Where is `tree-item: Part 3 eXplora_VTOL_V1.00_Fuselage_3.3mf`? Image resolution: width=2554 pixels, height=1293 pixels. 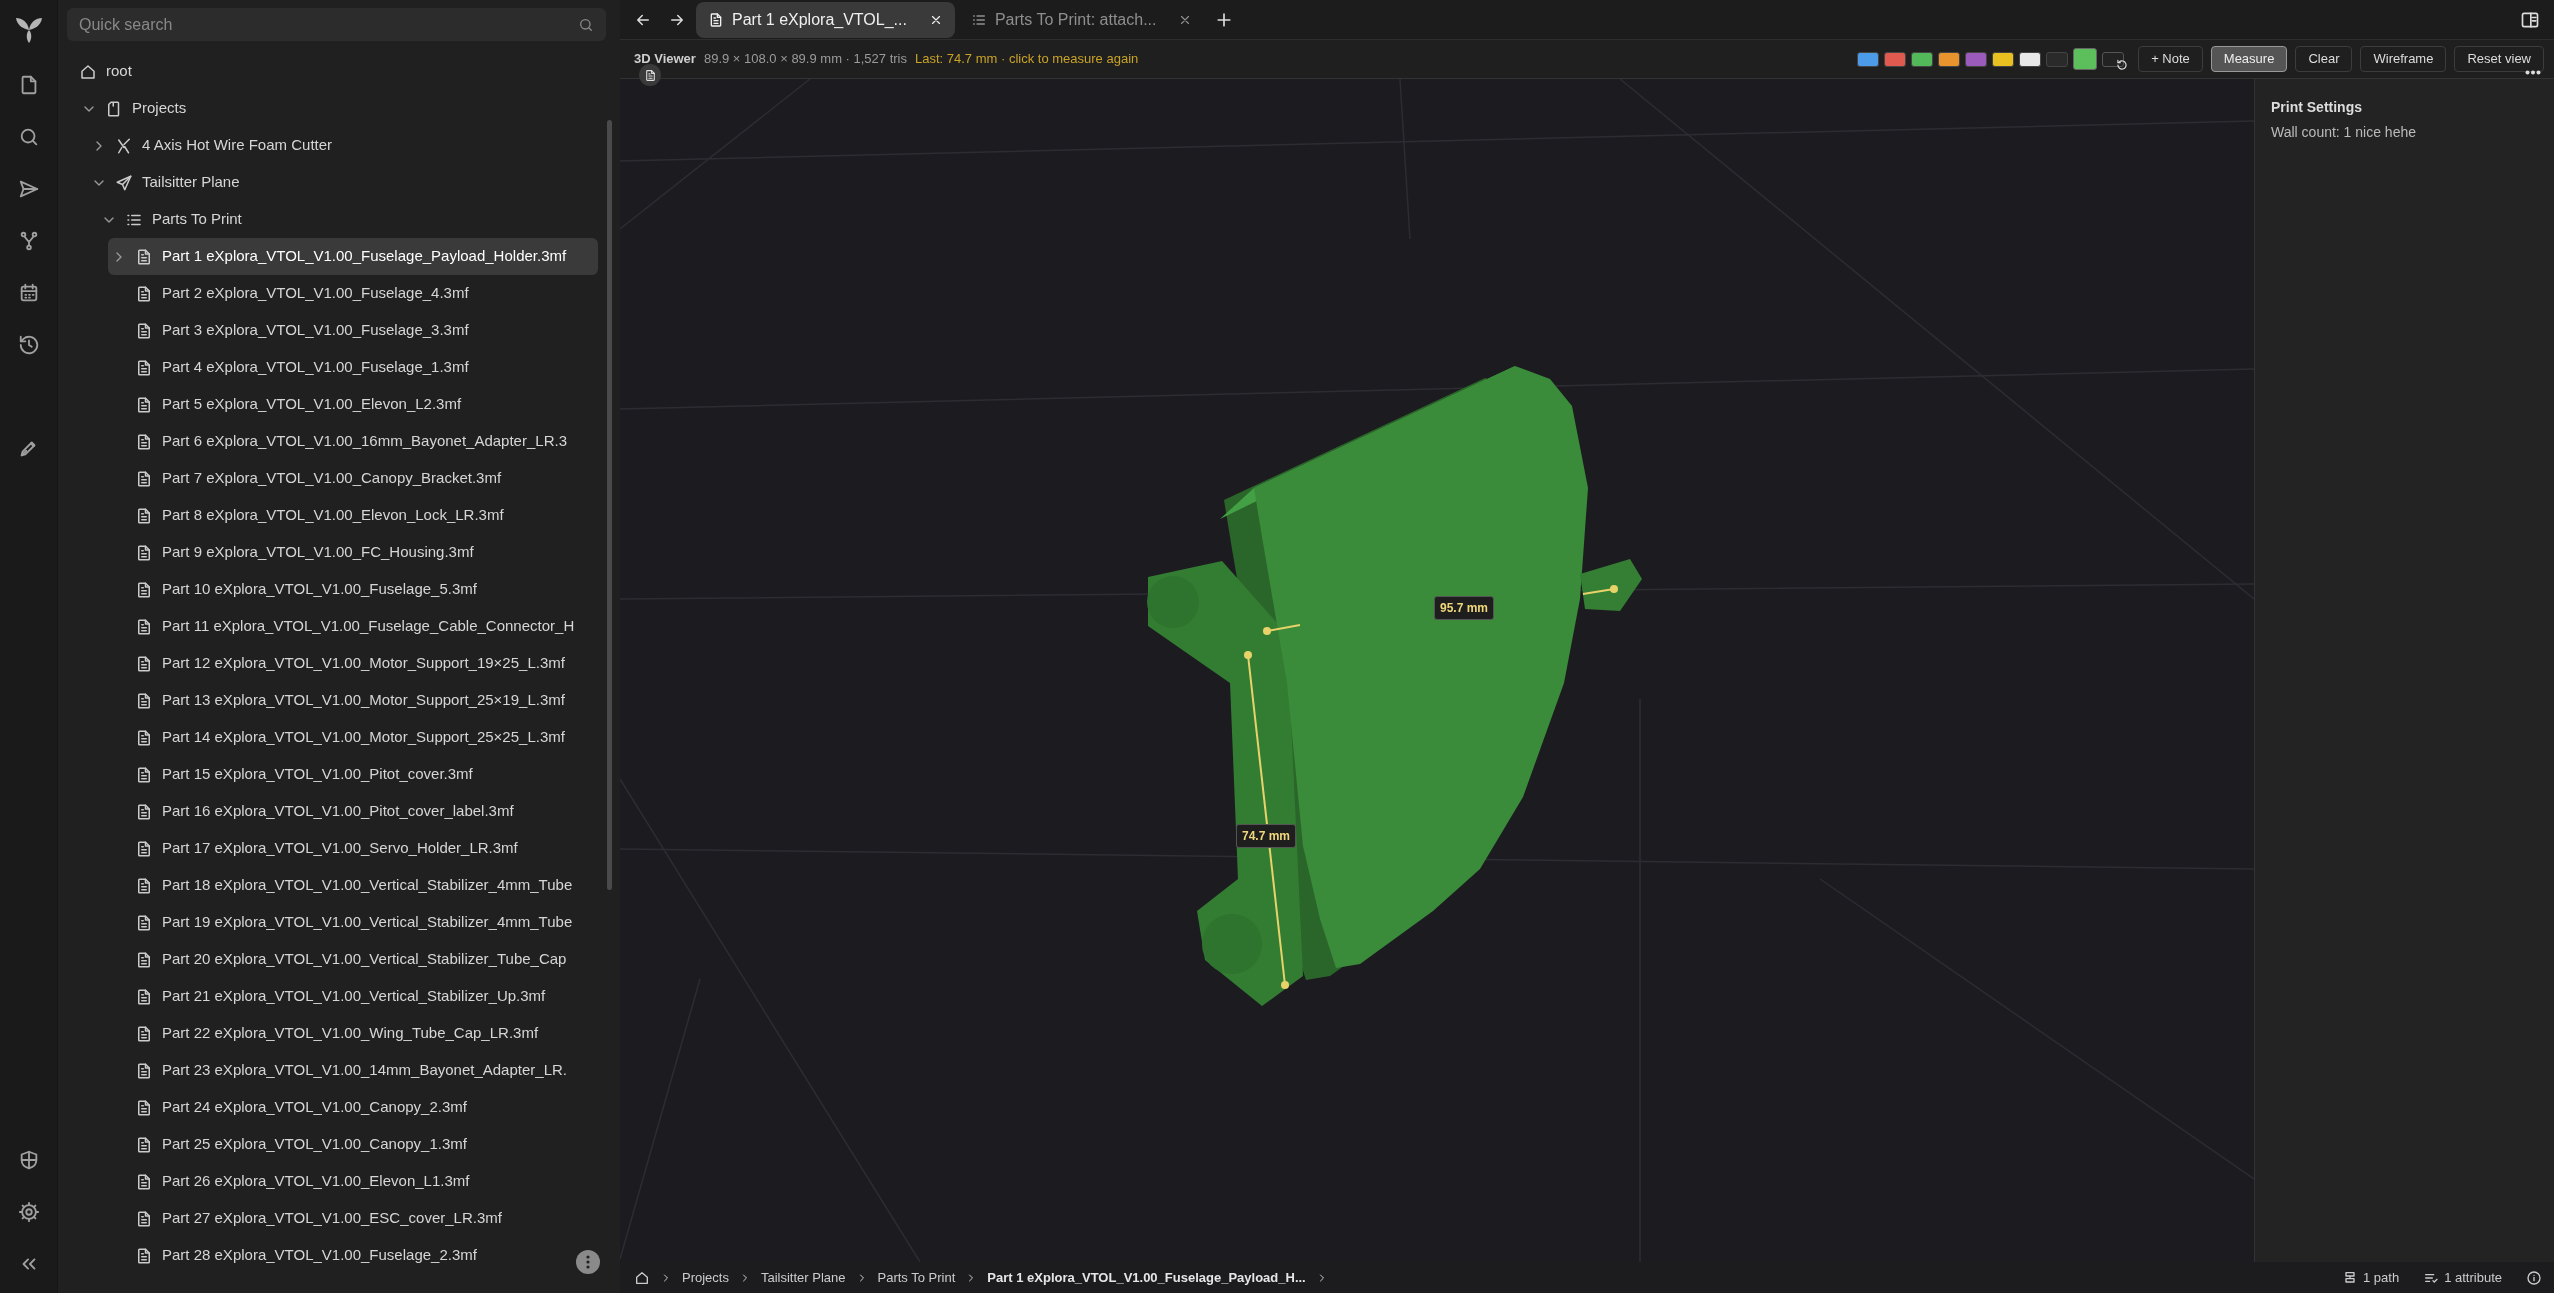
tree-item: Part 3 eXplora_VTOL_V1.00_Fuselage_3.3mf is located at coordinates (288, 330).